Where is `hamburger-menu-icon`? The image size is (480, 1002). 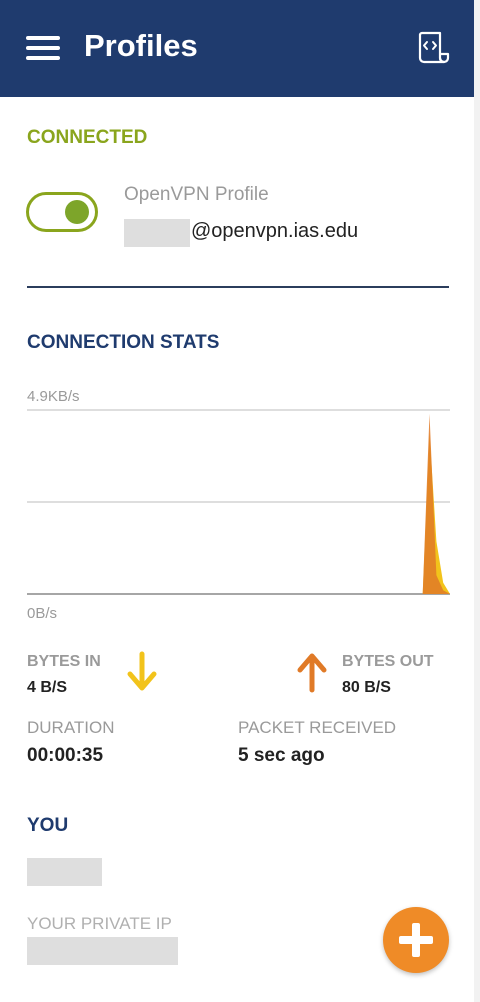 hamburger-menu-icon is located at coordinates (43, 48).